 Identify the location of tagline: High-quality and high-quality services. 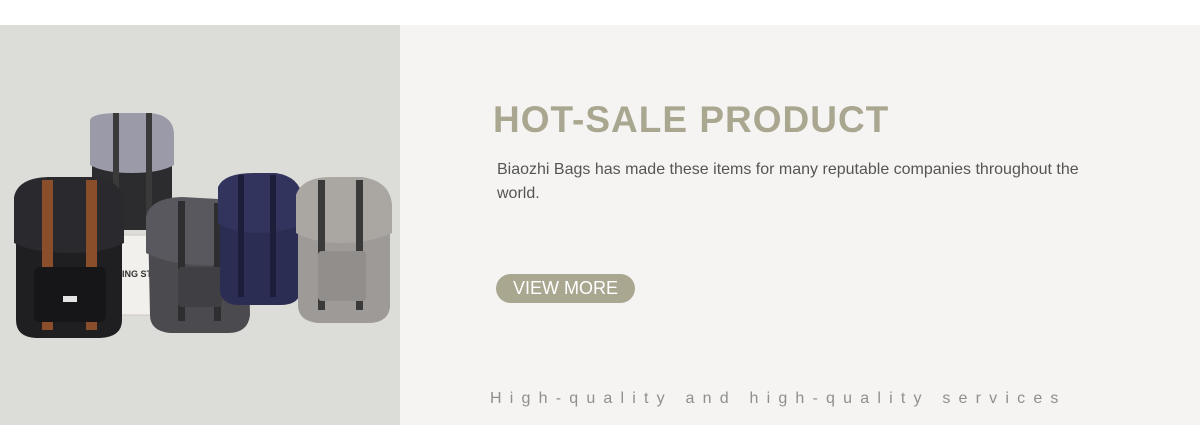
(778, 398).